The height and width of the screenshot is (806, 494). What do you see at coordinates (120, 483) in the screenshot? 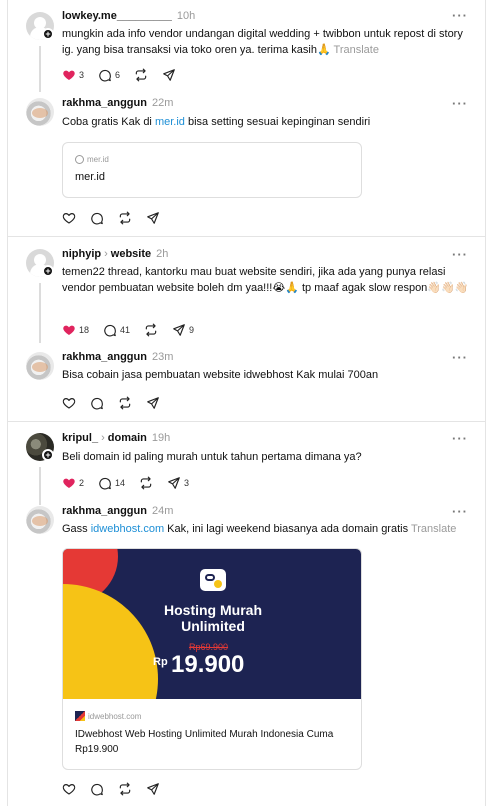
I see `reply-count: 14` at bounding box center [120, 483].